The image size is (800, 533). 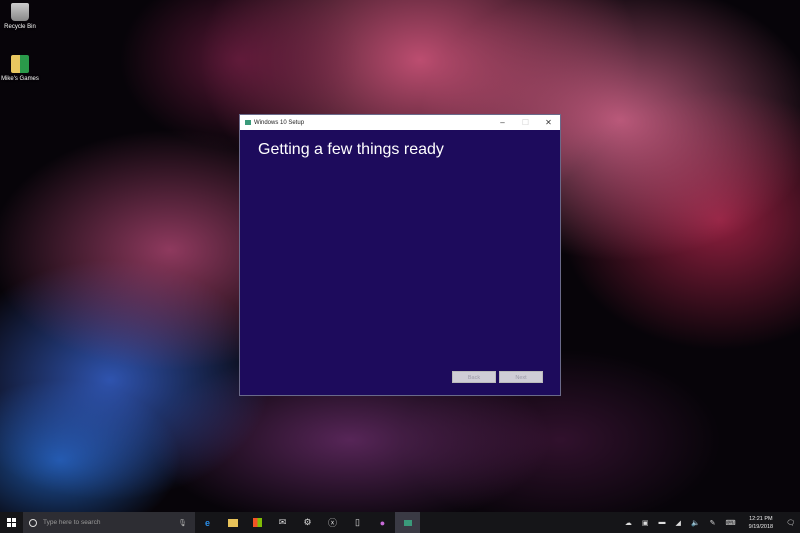 What do you see at coordinates (33, 522) in the screenshot?
I see `cortana-icon` at bounding box center [33, 522].